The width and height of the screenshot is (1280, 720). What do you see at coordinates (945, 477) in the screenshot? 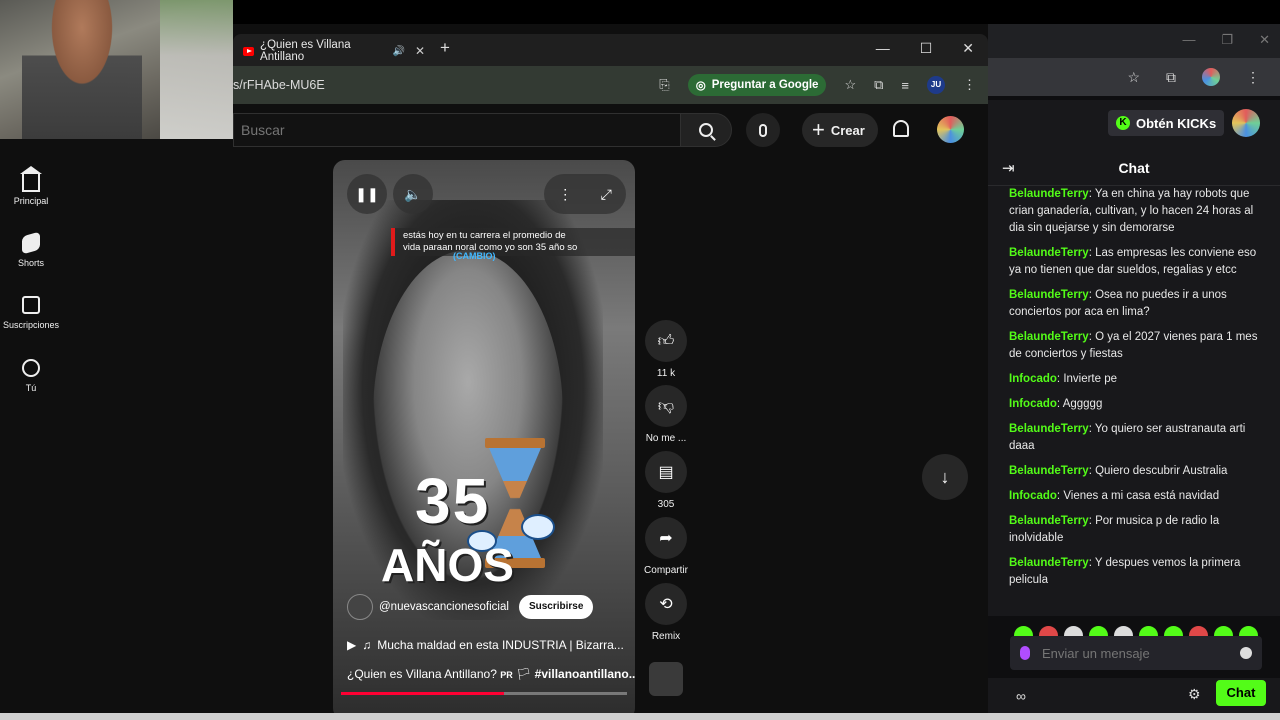
I see `next-short-button: ↓` at bounding box center [945, 477].